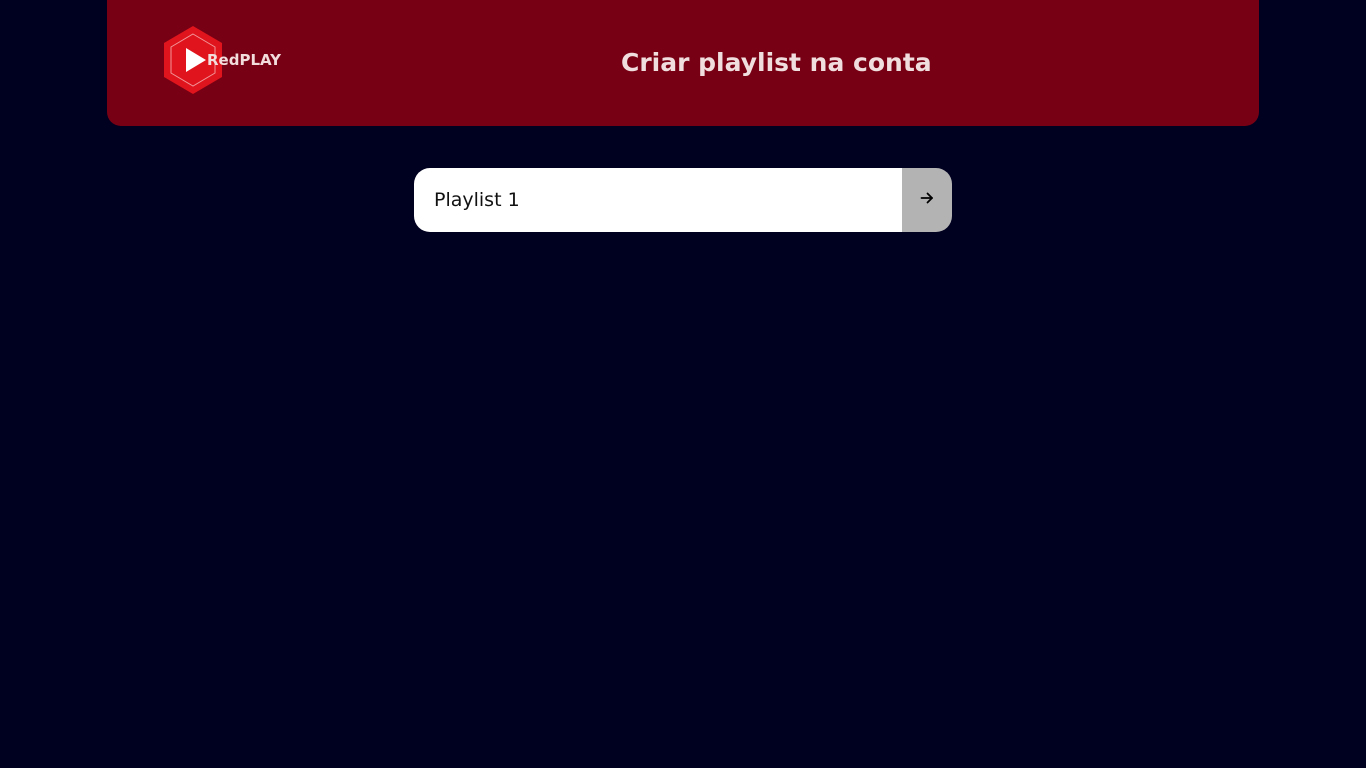 Image resolution: width=1366 pixels, height=768 pixels. What do you see at coordinates (776, 62) in the screenshot?
I see `page-title: Criar playlist na conta` at bounding box center [776, 62].